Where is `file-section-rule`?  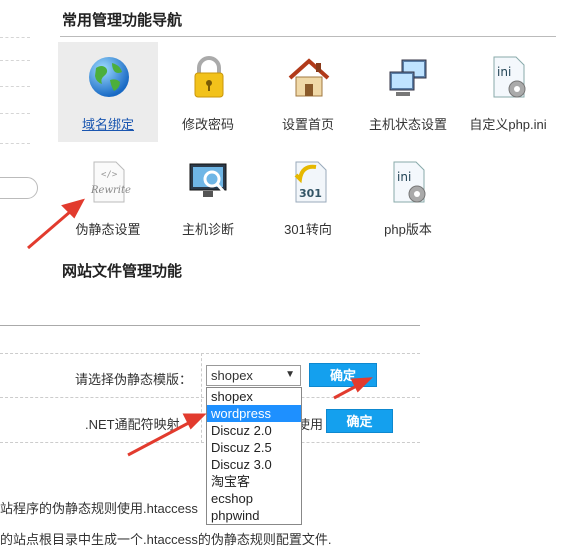
file-section-rule is located at coordinates (210, 325).